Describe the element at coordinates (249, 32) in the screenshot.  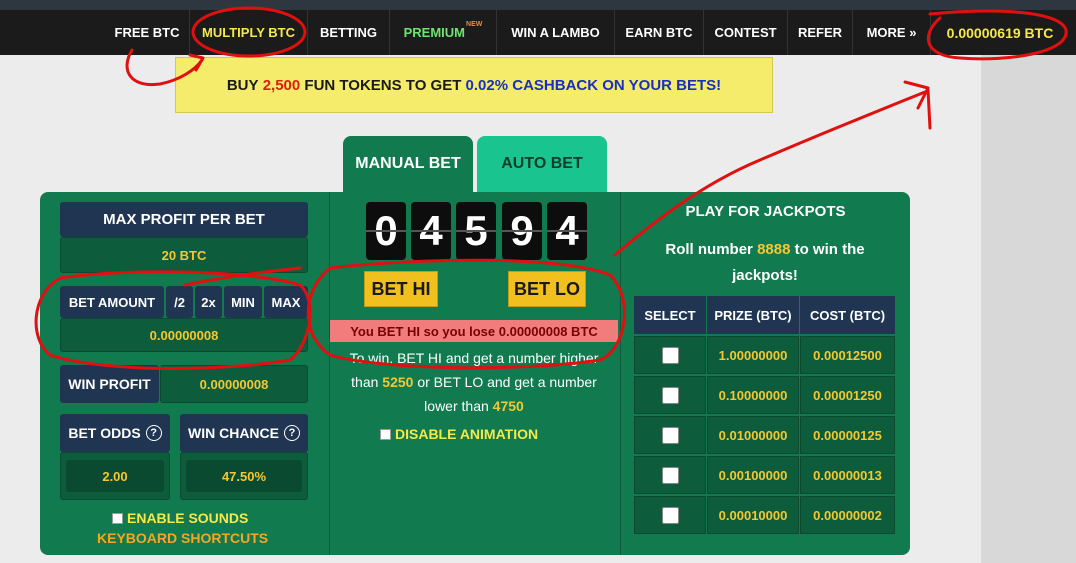
I see `nav-multiply-btc: MULTIPLY BTC` at that location.